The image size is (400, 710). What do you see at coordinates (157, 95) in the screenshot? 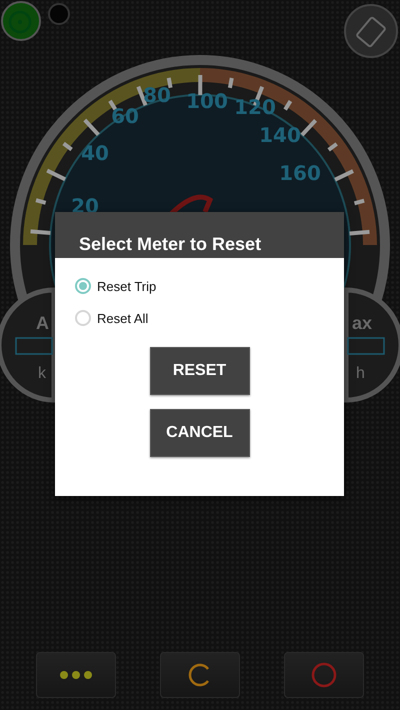
I see `scale-label: 80` at bounding box center [157, 95].